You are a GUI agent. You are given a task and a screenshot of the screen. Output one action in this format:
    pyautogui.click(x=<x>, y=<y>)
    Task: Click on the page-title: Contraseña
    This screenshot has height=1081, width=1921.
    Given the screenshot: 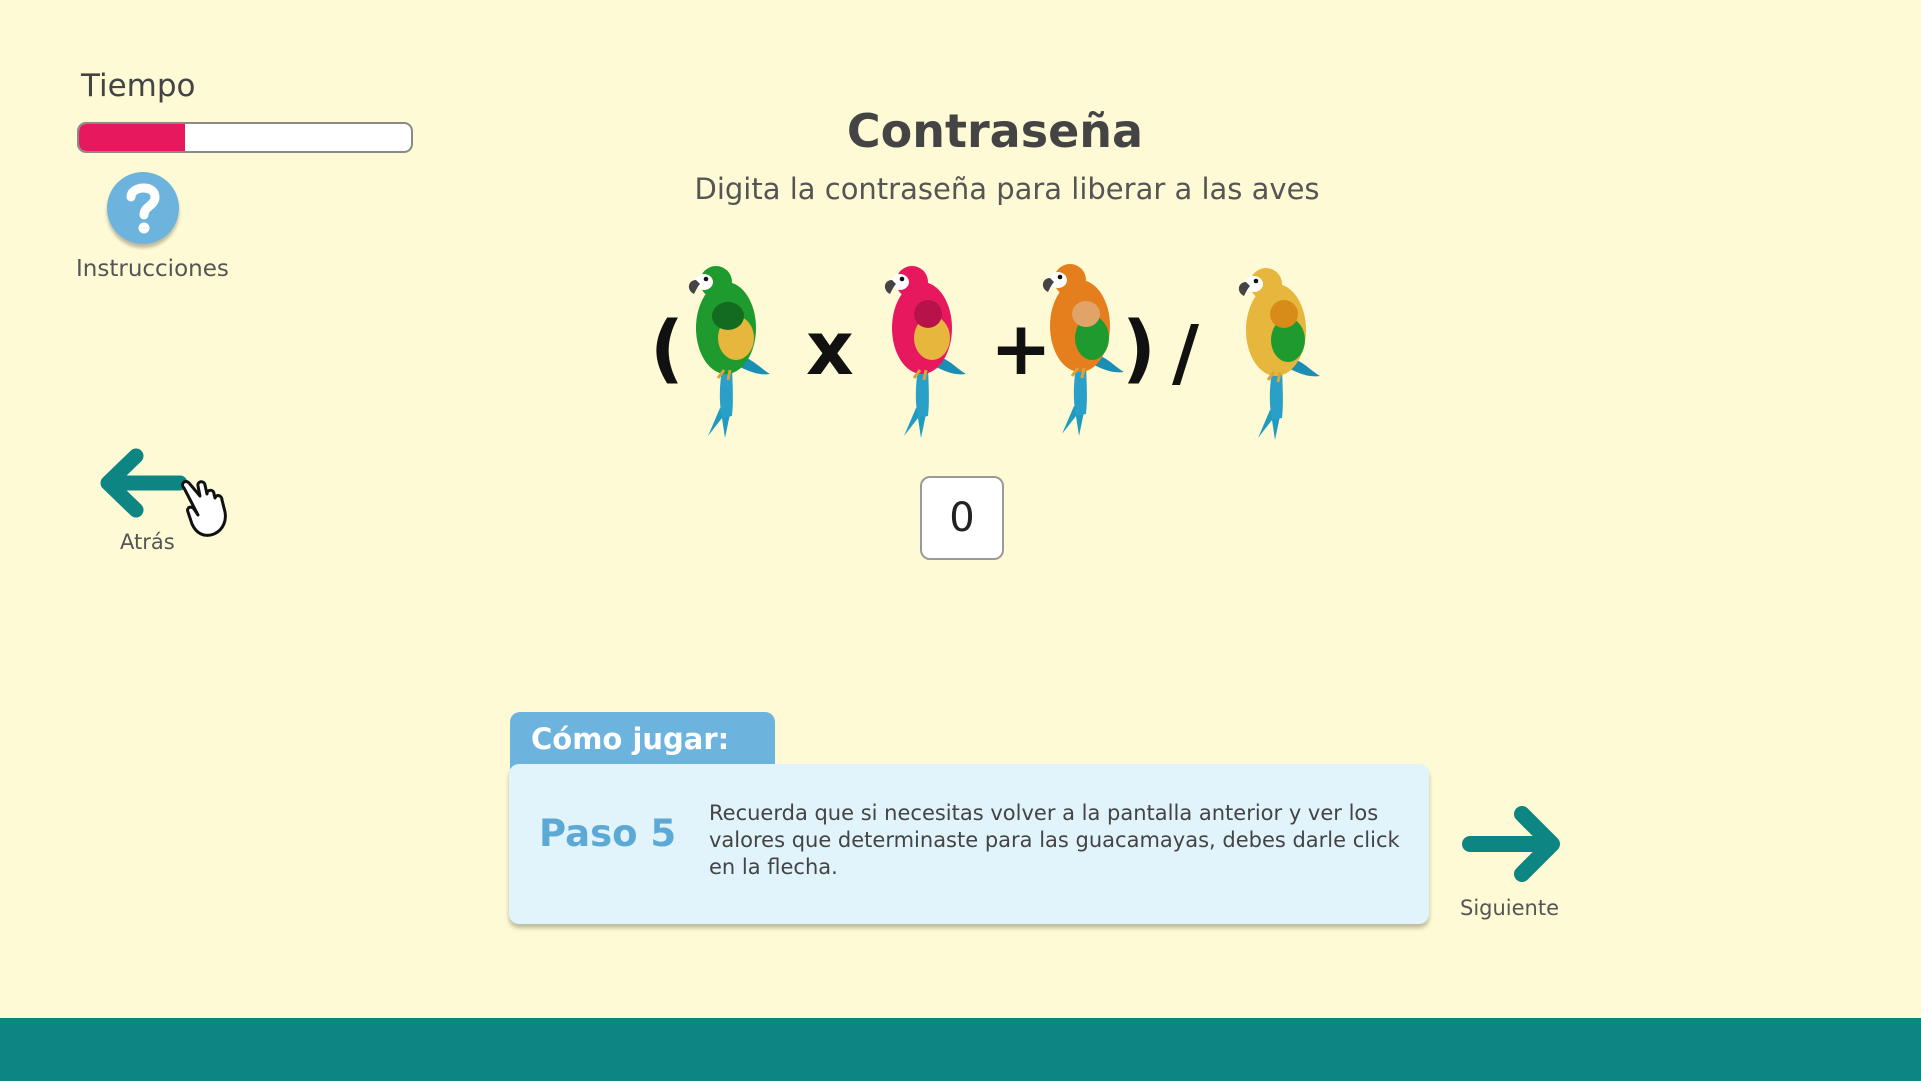 What is the action you would take?
    pyautogui.click(x=995, y=131)
    